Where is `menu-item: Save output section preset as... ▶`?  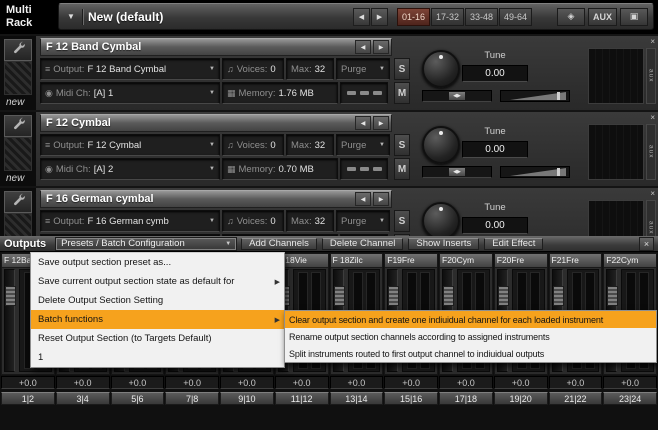
menu-item: Save output section preset as... ▶ is located at coordinates (157, 262).